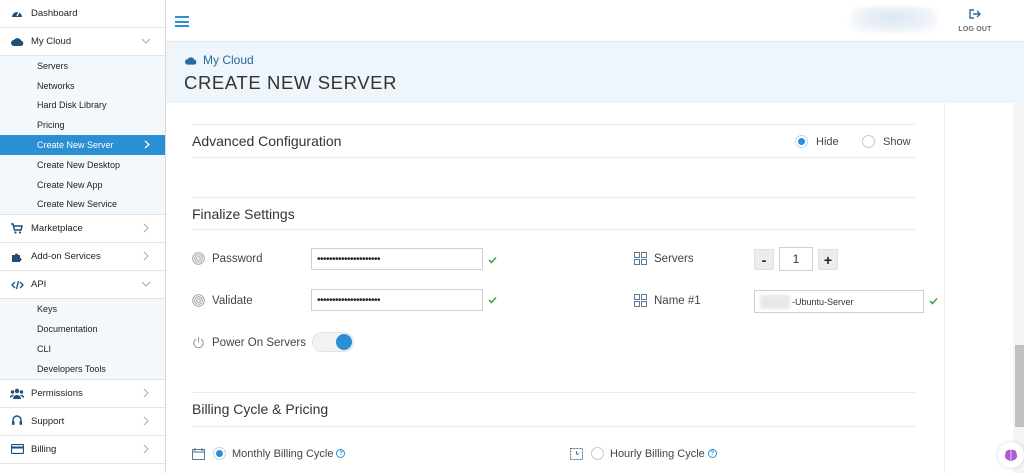 This screenshot has height=473, width=1024. Describe the element at coordinates (82, 42) in the screenshot. I see `sidebar-item-my-cloud: My Cloud` at that location.